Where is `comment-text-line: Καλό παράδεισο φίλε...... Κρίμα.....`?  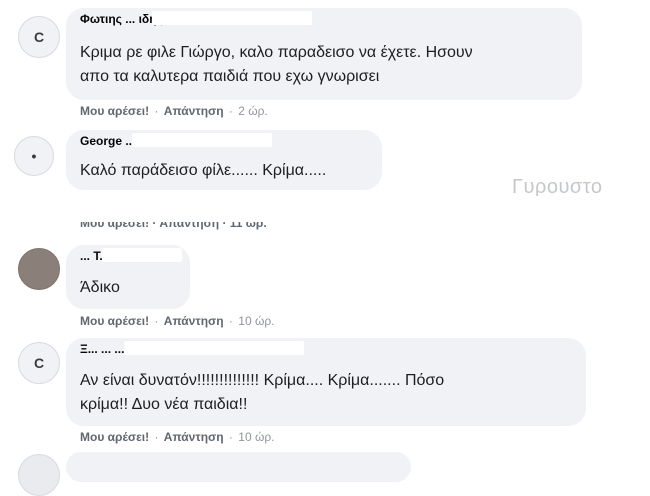 comment-text-line: Καλό παράδεισο φίλε...... Κρίμα..... is located at coordinates (203, 170).